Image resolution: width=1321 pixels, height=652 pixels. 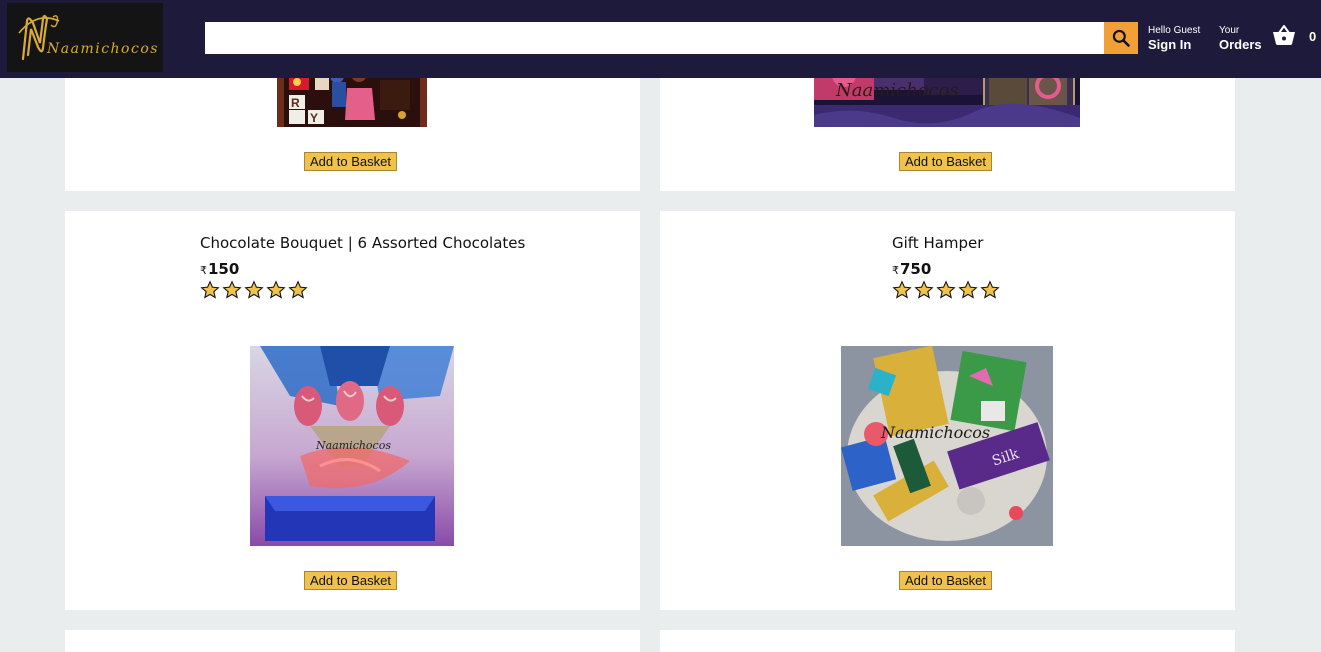 I want to click on basket-icon, so click(x=1284, y=35).